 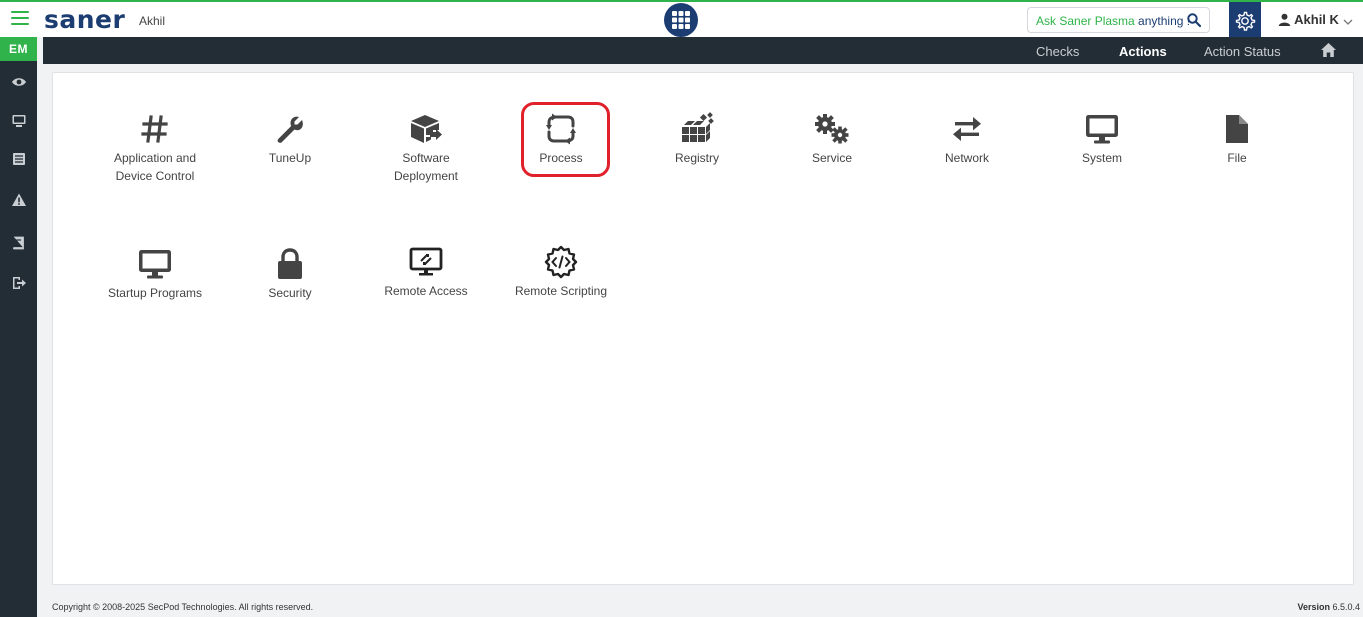 I want to click on tile-label: Network, so click(x=966, y=158).